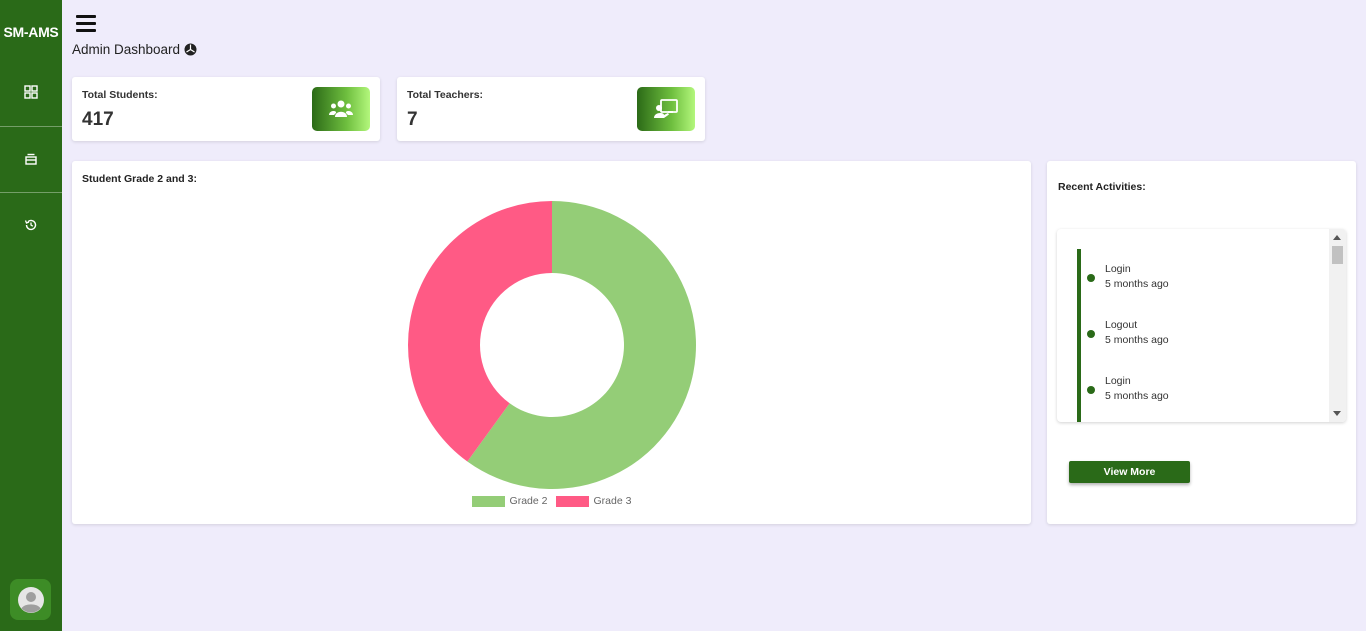 Image resolution: width=1366 pixels, height=631 pixels. I want to click on sidebar-item-dashboard, so click(31, 92).